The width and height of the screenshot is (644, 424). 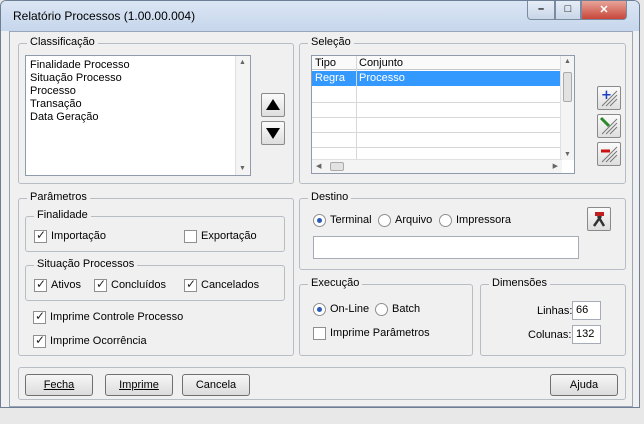 What do you see at coordinates (155, 230) in the screenshot?
I see `finalidade-group: Finalidade Importação Exportação` at bounding box center [155, 230].